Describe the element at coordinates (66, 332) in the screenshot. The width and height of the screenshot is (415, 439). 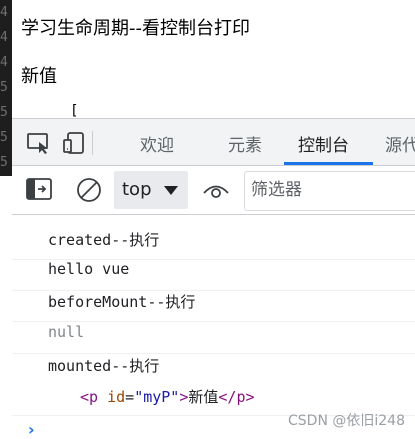
I see `console-log-null: null` at that location.